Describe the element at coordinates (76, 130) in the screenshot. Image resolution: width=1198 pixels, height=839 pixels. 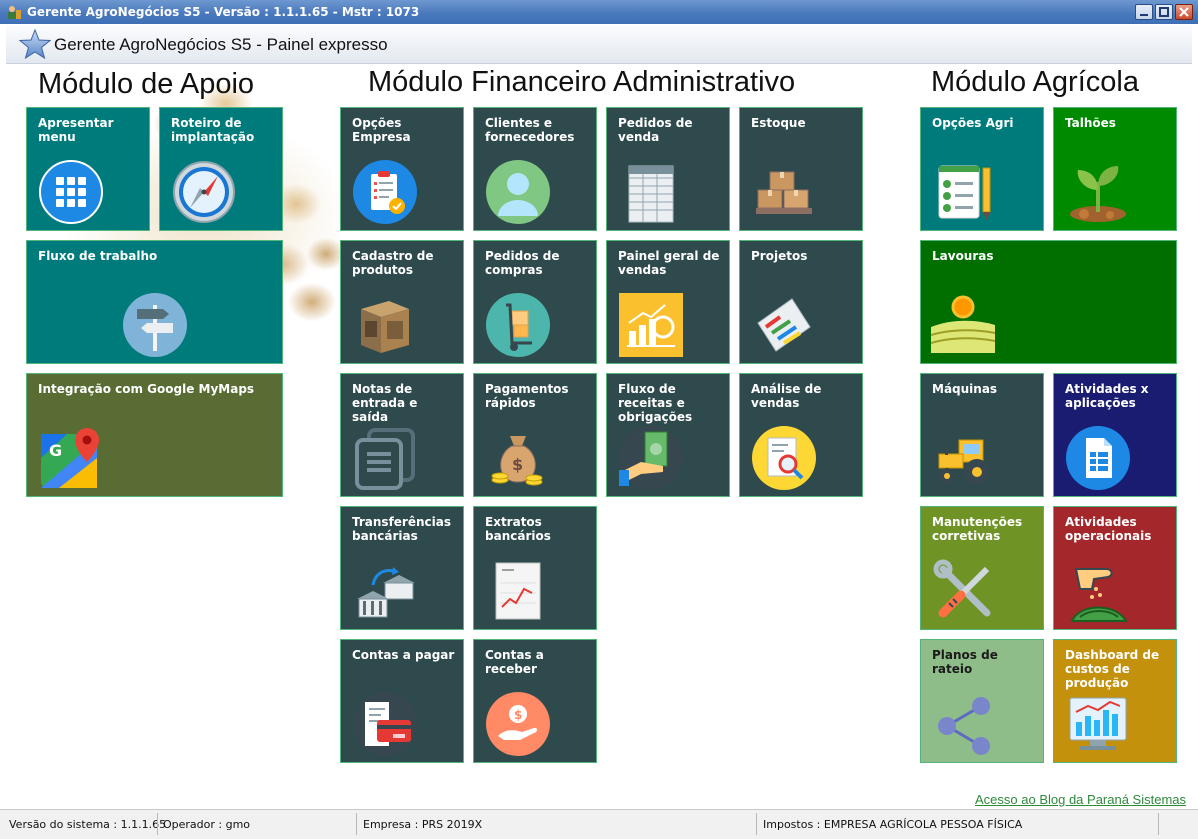
I see `tile-label: Apresentar menu` at that location.